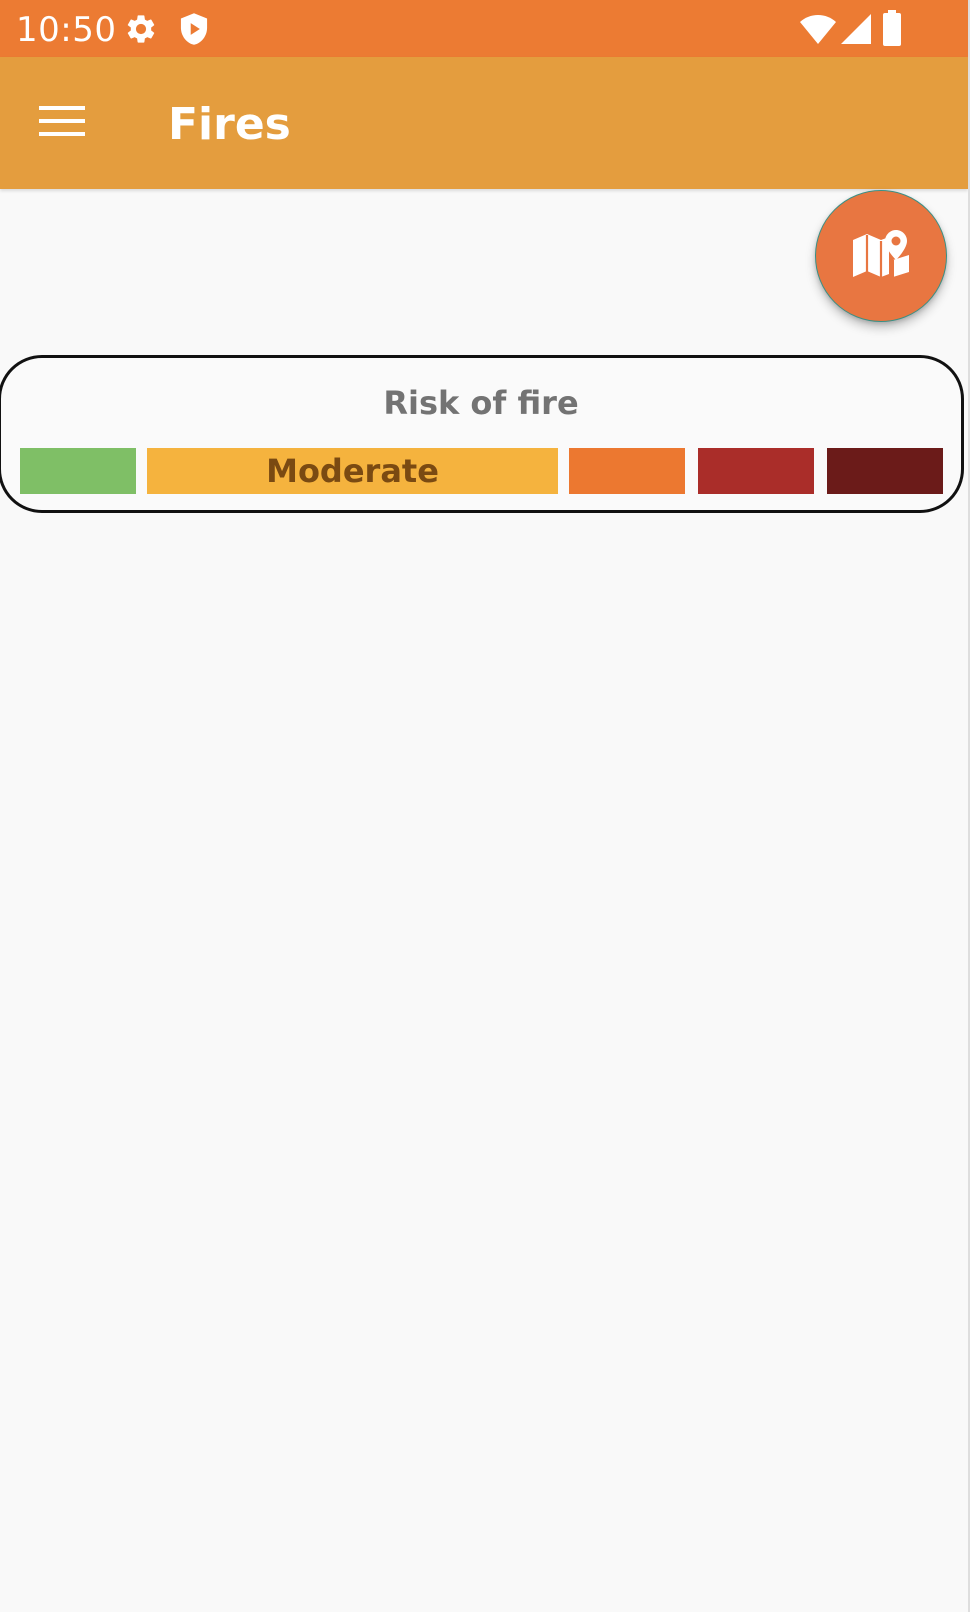 This screenshot has width=970, height=1612. I want to click on signal-icon, so click(856, 31).